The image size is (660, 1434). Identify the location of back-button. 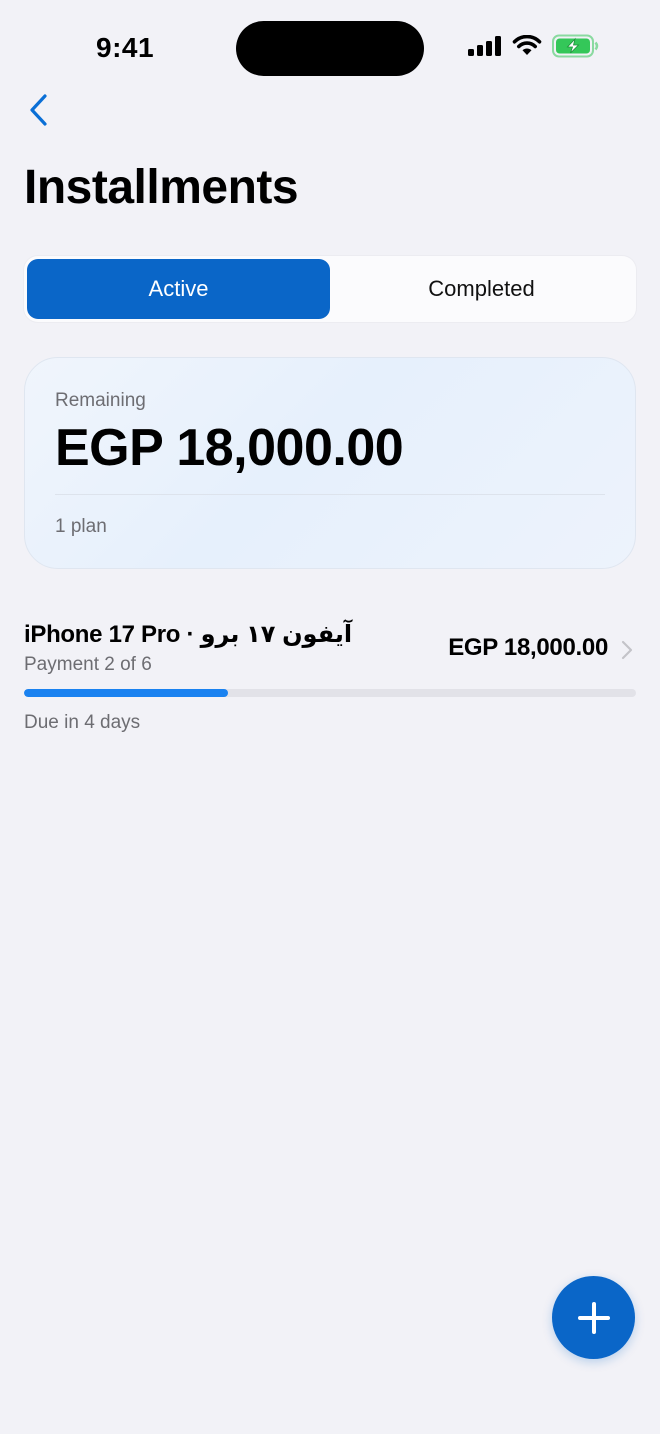
(44, 110).